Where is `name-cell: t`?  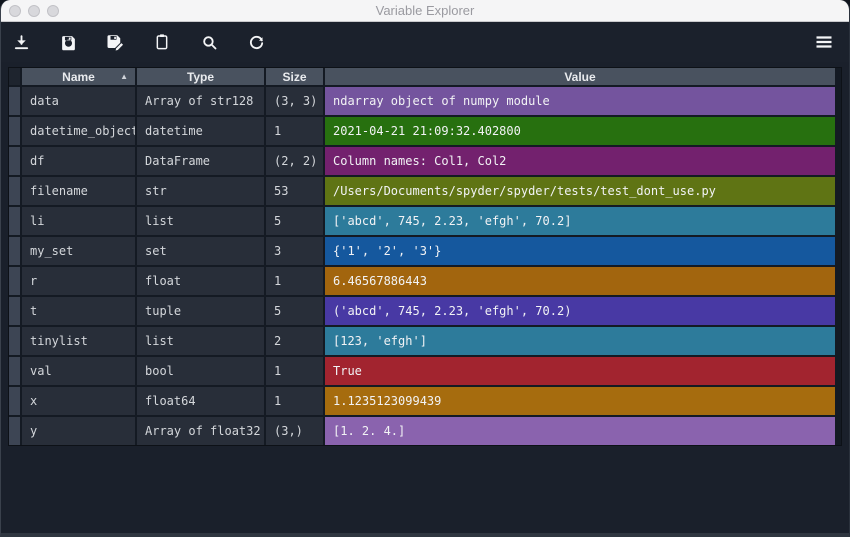 name-cell: t is located at coordinates (78, 311).